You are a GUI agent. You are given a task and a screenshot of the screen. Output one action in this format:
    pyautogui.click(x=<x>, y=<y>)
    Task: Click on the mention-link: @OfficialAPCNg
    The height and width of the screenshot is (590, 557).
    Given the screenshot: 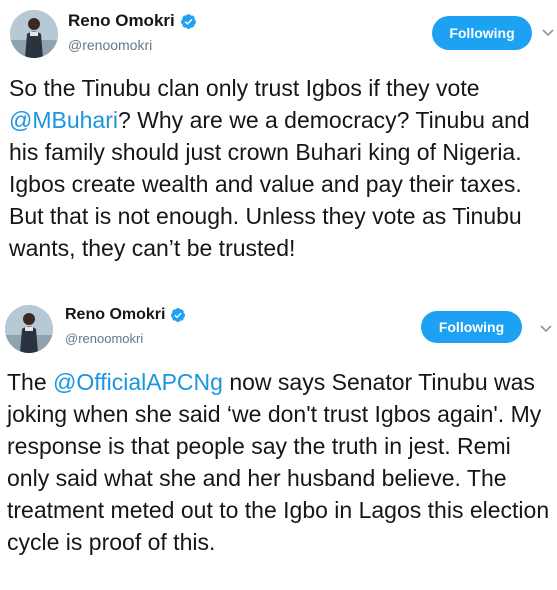 What is the action you would take?
    pyautogui.click(x=138, y=382)
    